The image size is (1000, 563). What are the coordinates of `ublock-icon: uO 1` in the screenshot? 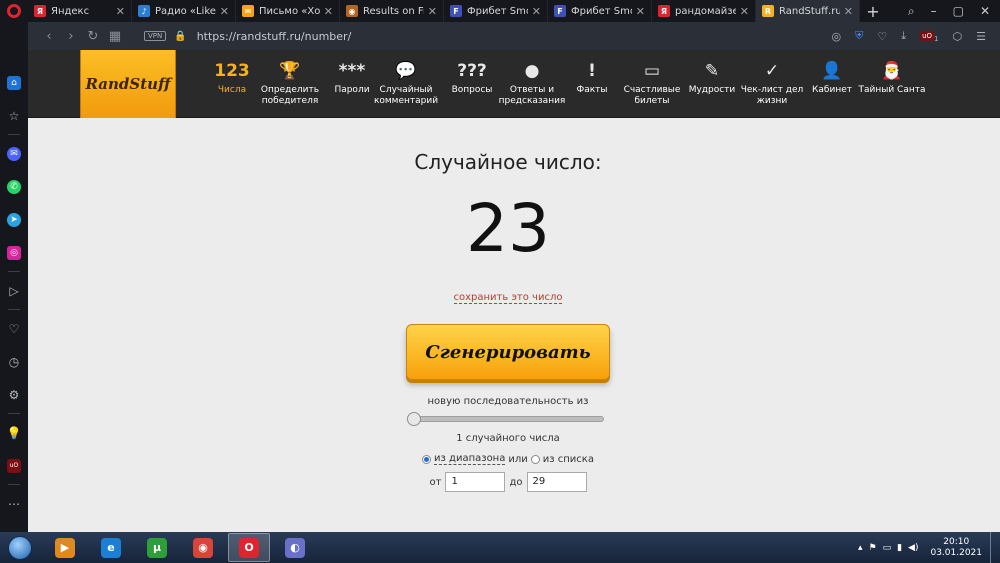 It's located at (929, 36).